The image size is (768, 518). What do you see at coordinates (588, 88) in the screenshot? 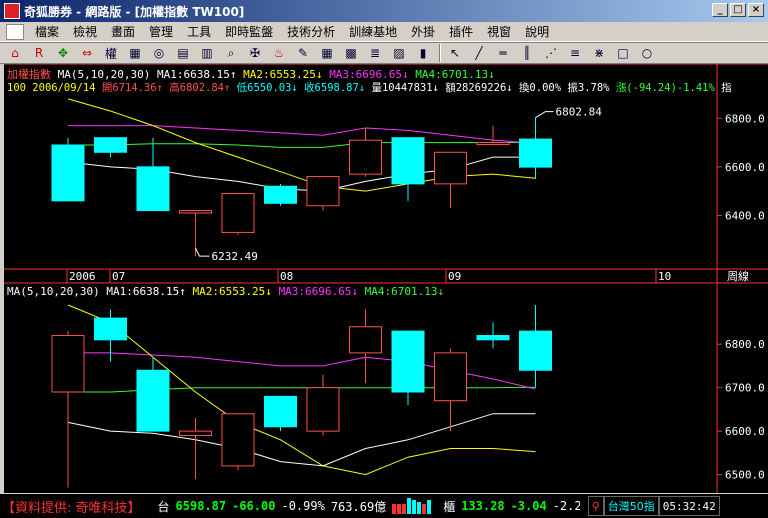
I see `quote-amplitude: 振3.78%` at bounding box center [588, 88].